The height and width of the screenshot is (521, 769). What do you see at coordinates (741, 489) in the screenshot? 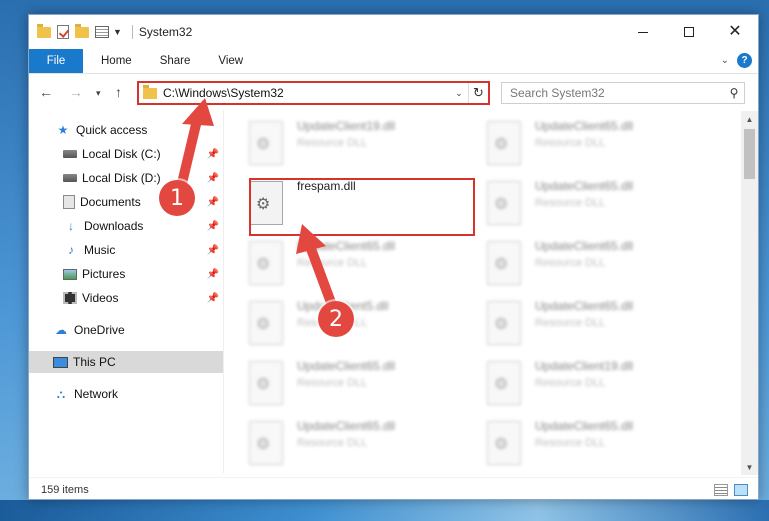
I see `large-icons-view-icon` at bounding box center [741, 489].